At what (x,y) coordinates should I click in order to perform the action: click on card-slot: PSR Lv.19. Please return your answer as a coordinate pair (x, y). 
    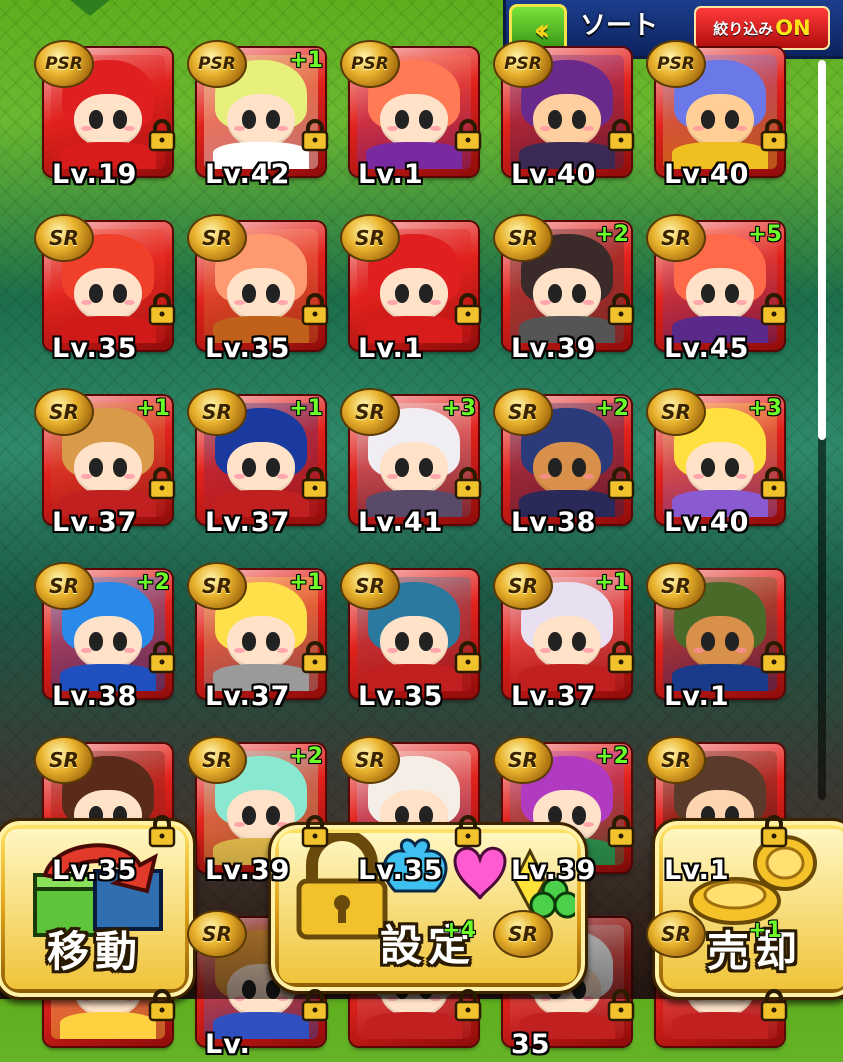
    Looking at the image, I should click on (109, 116).